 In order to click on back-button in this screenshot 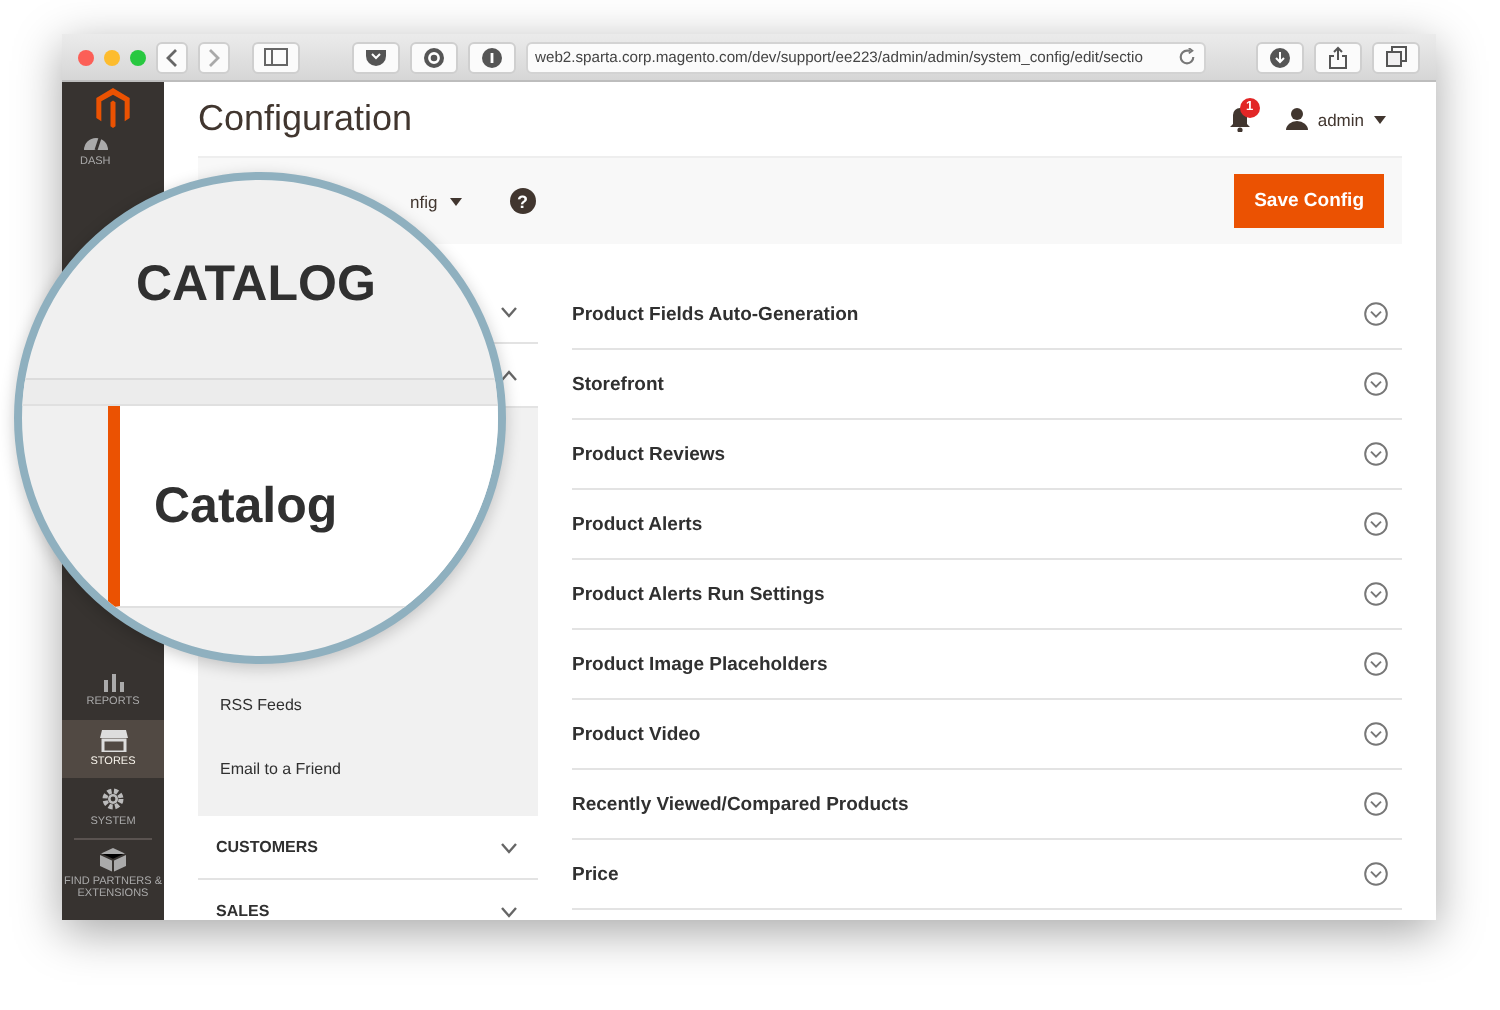, I will do `click(172, 57)`.